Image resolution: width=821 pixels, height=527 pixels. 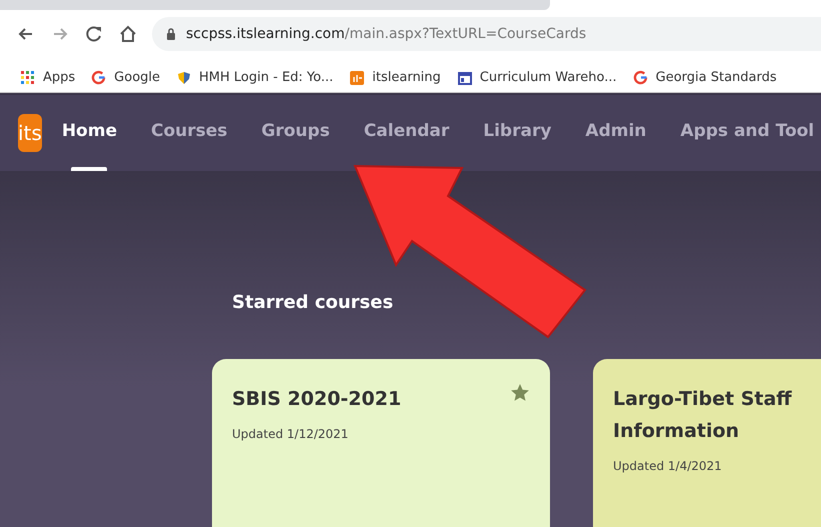 What do you see at coordinates (313, 302) in the screenshot?
I see `section-title: Starred courses` at bounding box center [313, 302].